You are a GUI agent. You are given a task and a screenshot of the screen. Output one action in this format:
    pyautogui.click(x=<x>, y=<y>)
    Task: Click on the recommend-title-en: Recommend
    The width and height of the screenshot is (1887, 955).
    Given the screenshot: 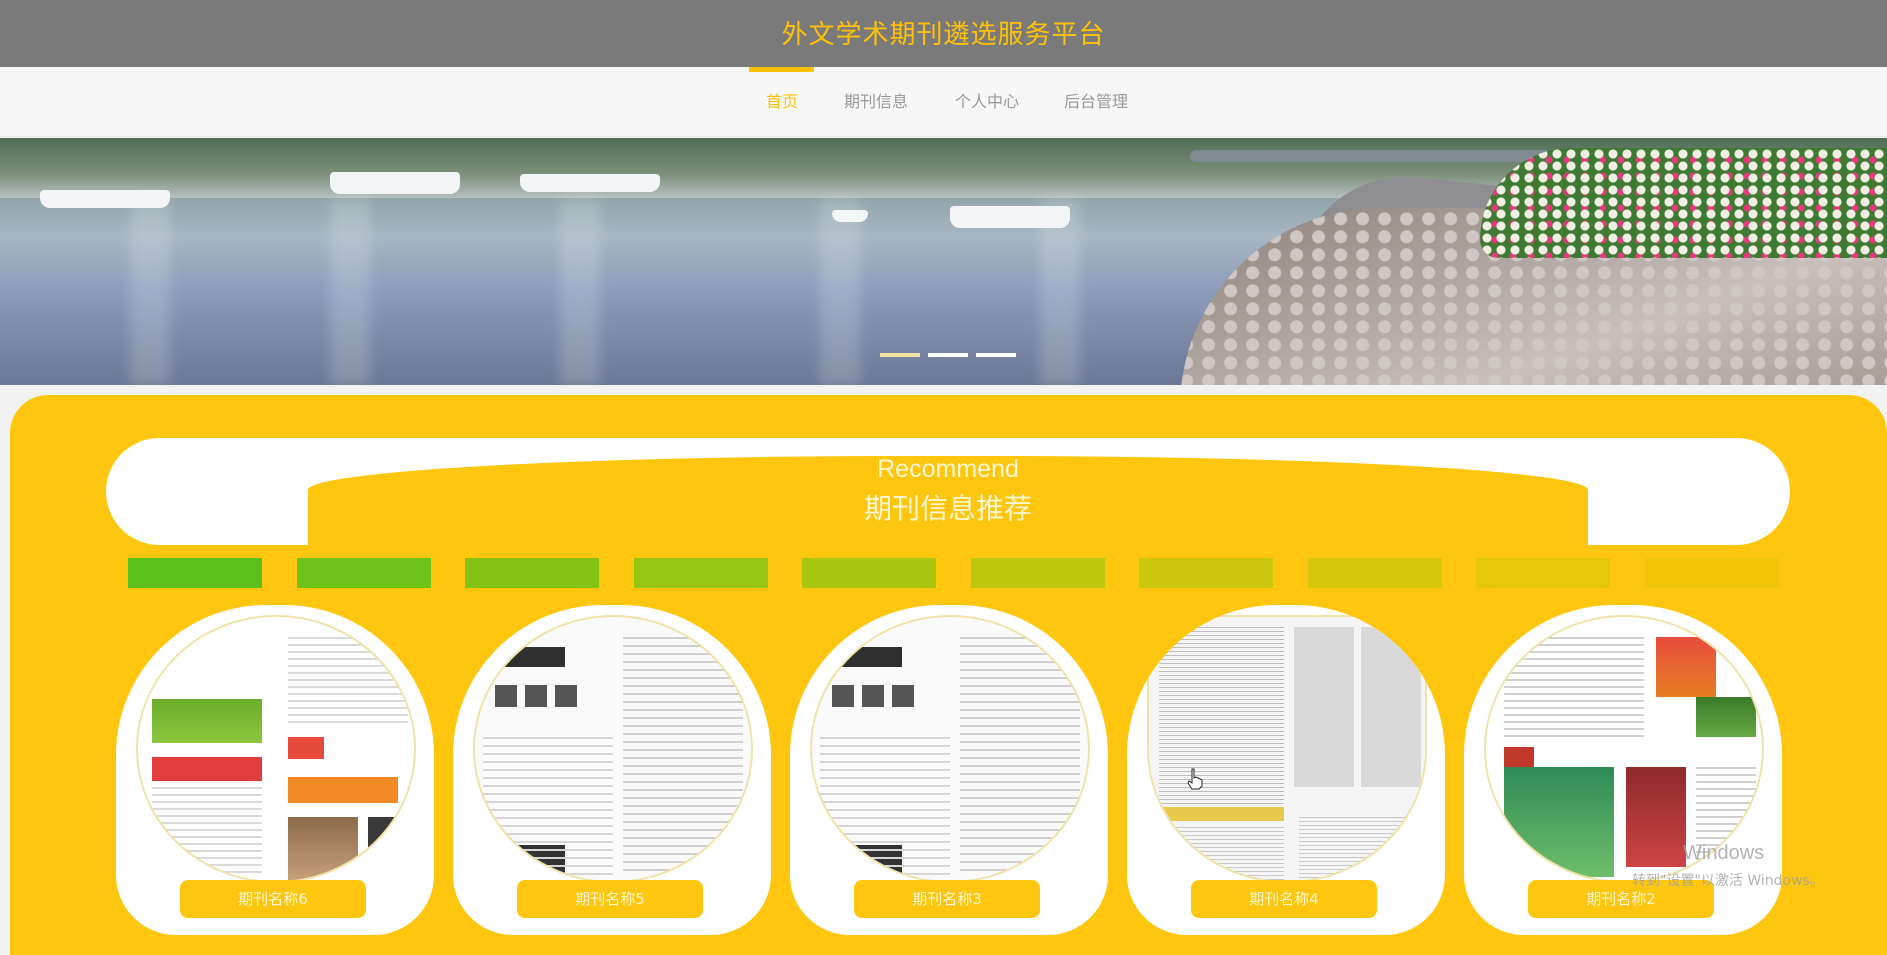 What is the action you would take?
    pyautogui.click(x=948, y=469)
    